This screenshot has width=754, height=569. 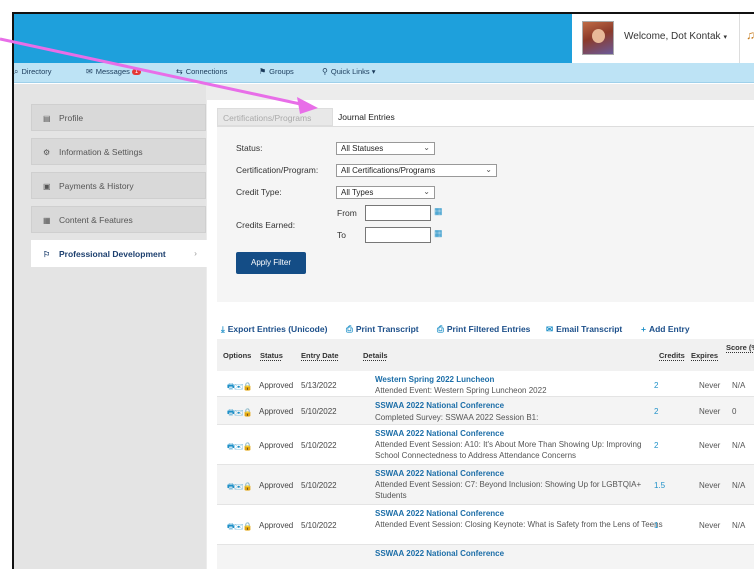 I want to click on status-label: Status:, so click(x=249, y=148).